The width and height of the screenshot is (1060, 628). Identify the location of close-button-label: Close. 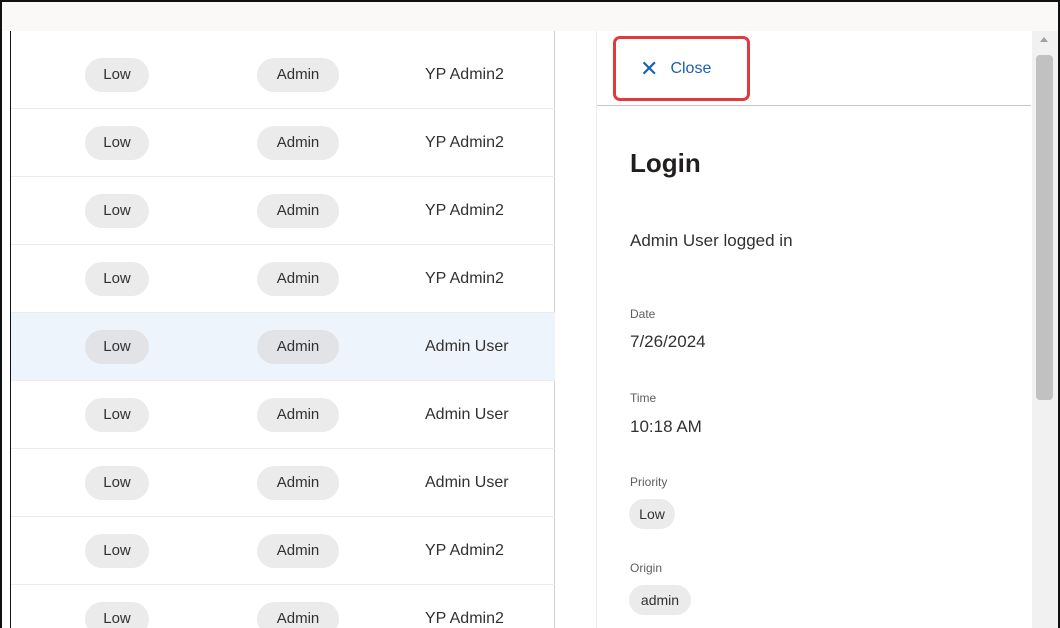
(691, 68).